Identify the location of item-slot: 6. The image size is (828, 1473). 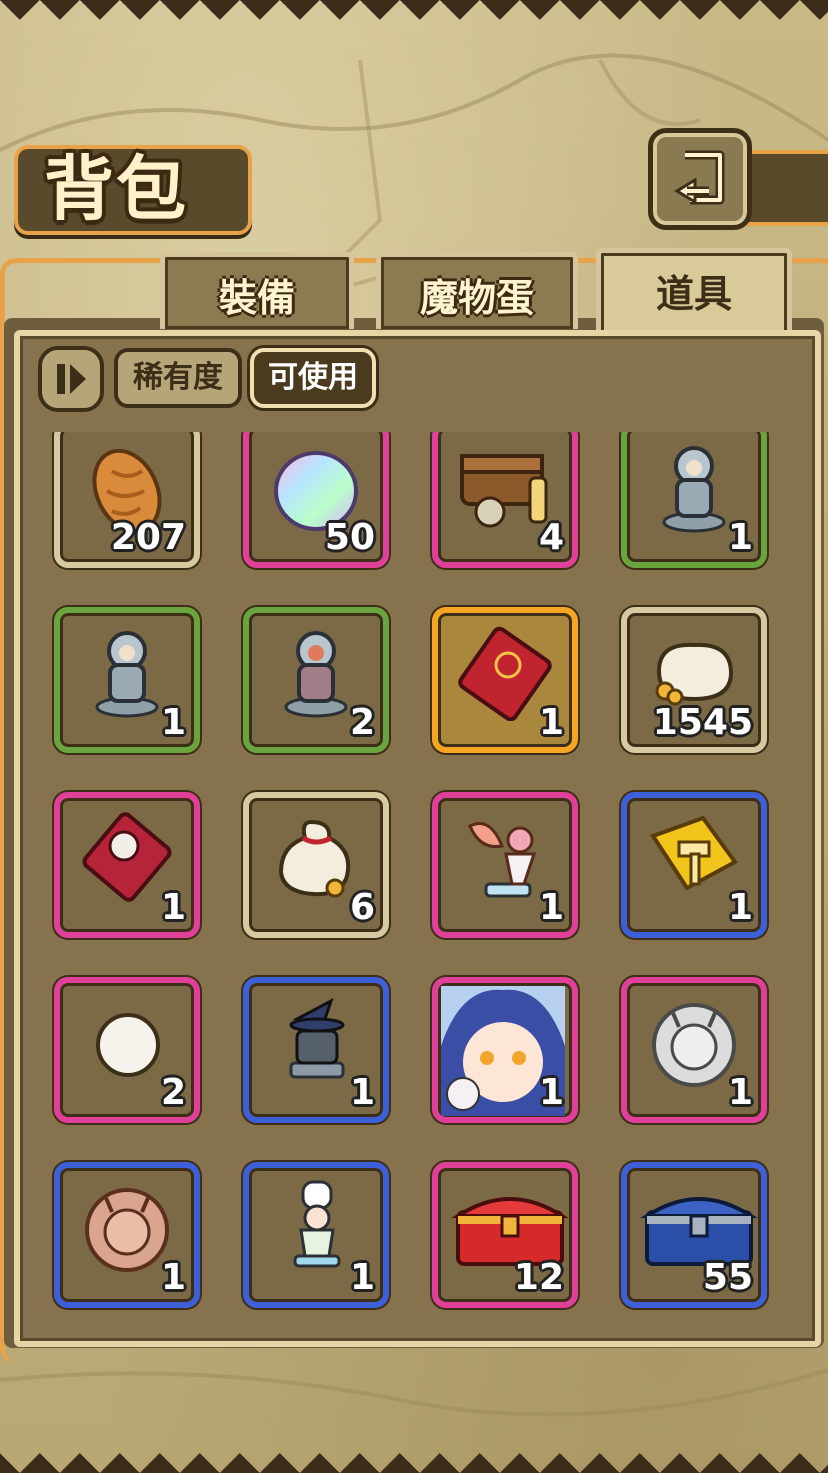
(316, 865).